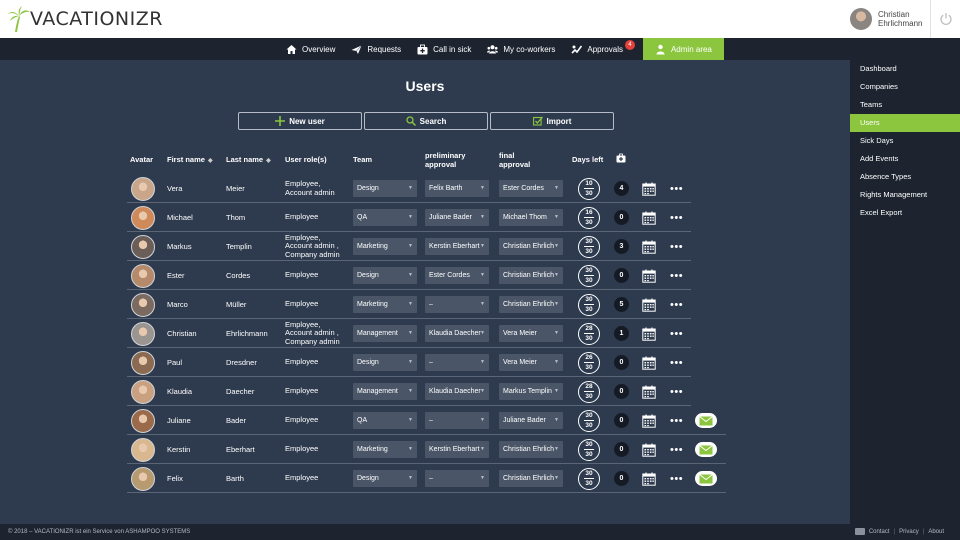 Image resolution: width=960 pixels, height=540 pixels. What do you see at coordinates (531, 188) in the screenshot?
I see `final-approval-select: Ester Cordes ▼` at bounding box center [531, 188].